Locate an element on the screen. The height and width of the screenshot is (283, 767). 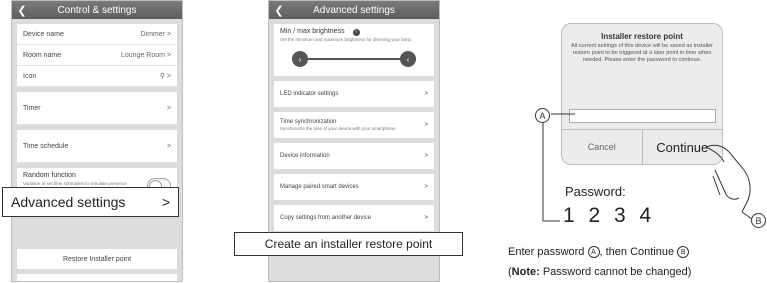
annotation-lines is located at coordinates (647, 167).